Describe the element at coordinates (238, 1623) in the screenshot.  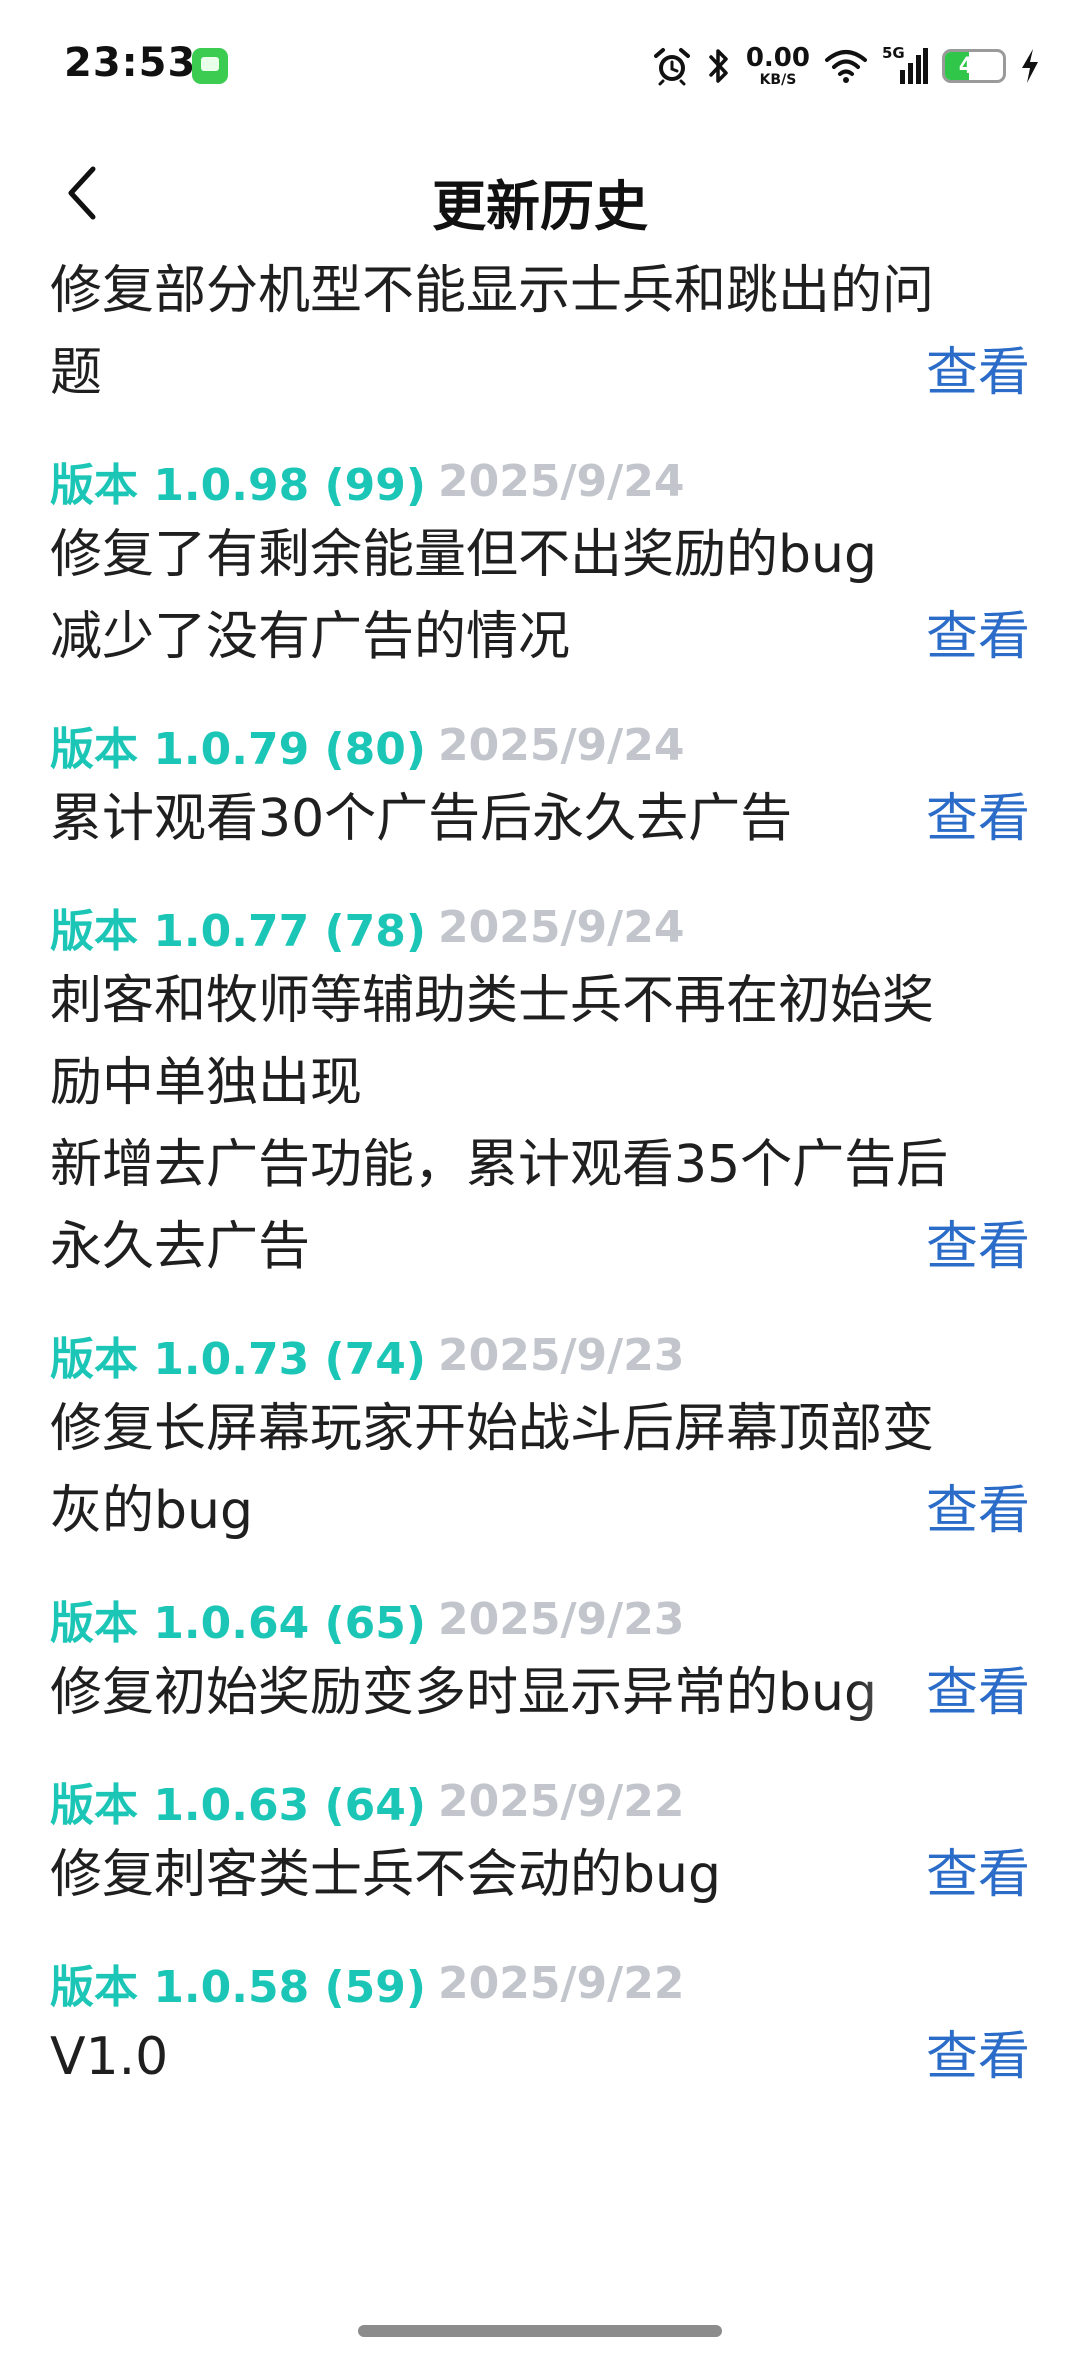
I see `version-label: 版本 1.0.64 (65)` at that location.